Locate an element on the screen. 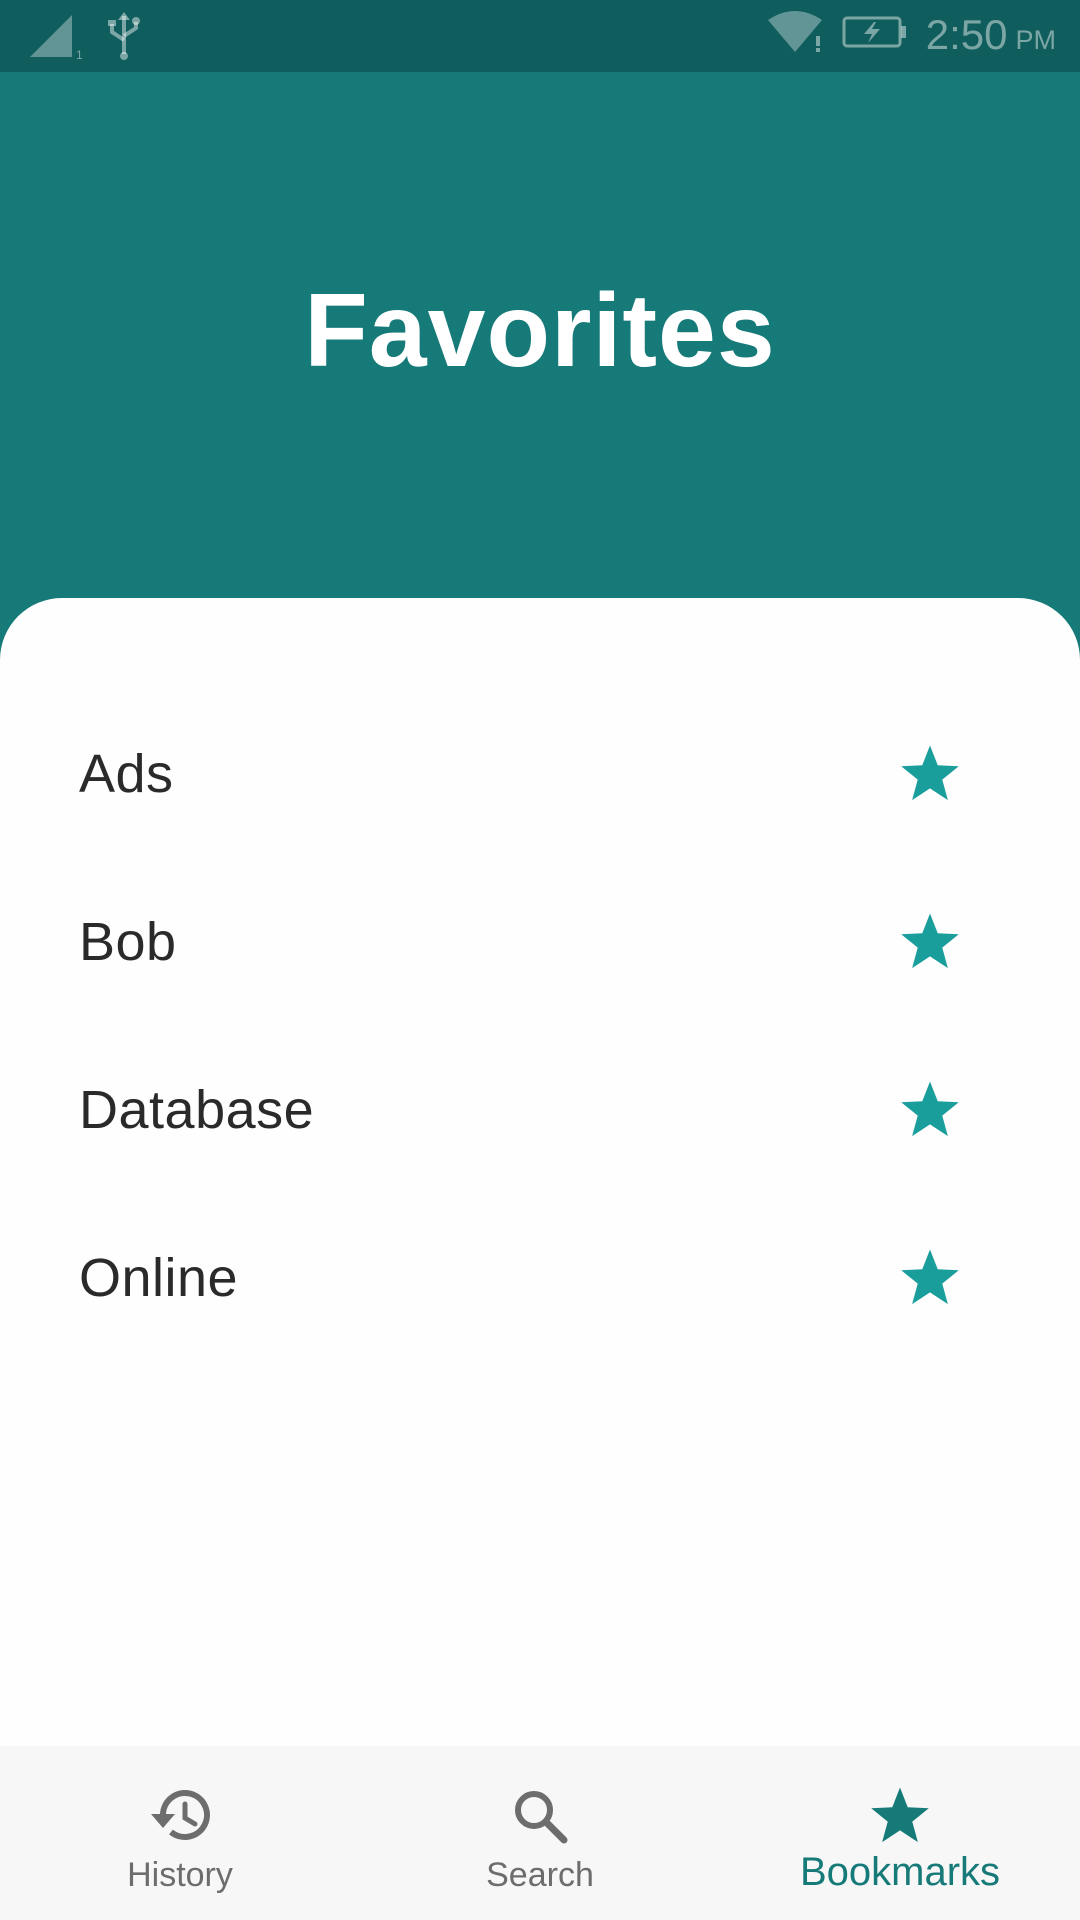 The width and height of the screenshot is (1080, 1920). usb-icon is located at coordinates (124, 38).